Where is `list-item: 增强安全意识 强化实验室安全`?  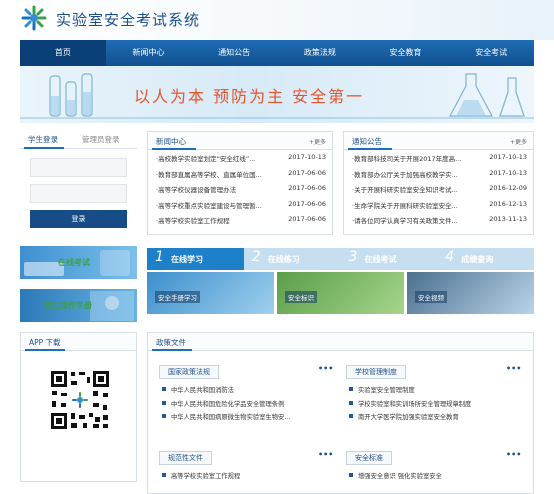
list-item: 增强安全意识 强化实验室安全 is located at coordinates (438, 478).